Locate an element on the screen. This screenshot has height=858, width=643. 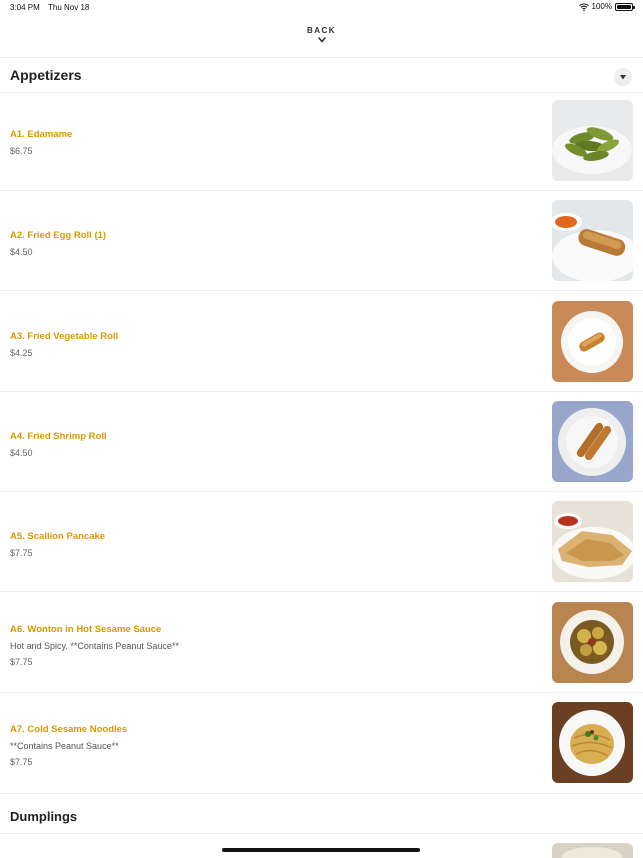
item-description: Hot and Spicy. **Contains Peanut Sauce** is located at coordinates (94, 646).